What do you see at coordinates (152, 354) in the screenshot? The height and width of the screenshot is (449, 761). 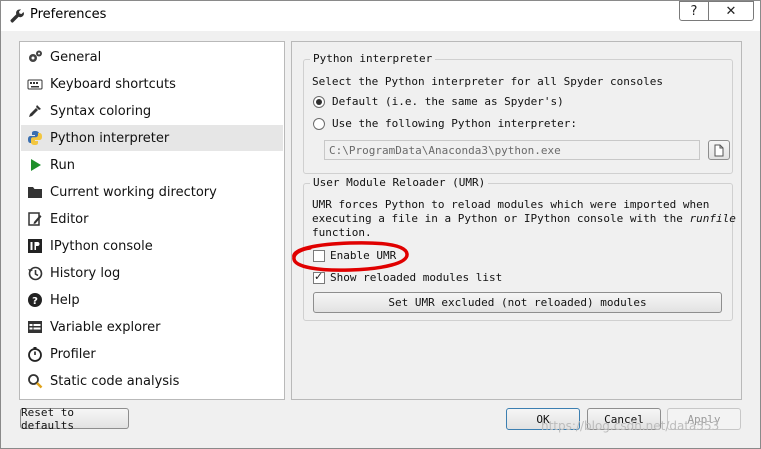 I see `sidebar-item-profiler: Profiler` at bounding box center [152, 354].